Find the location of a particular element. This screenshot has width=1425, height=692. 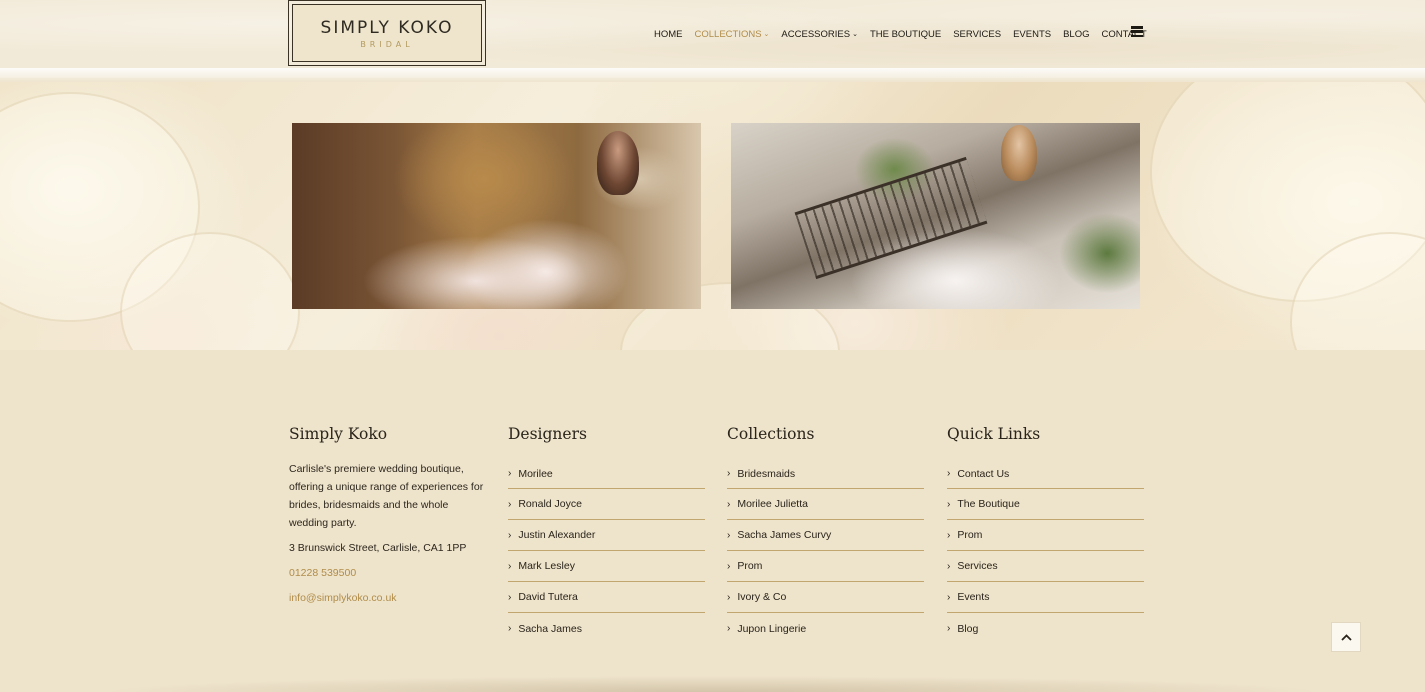

link-label: Jupon Lingerie is located at coordinates (772, 628).